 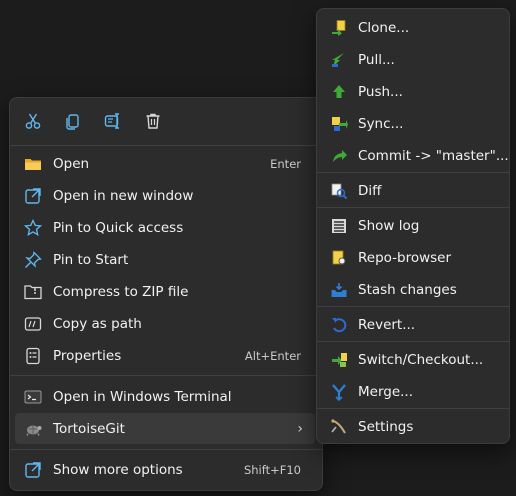 I want to click on menu-item-tortoisegit: TortoiseGit ›, so click(x=165, y=428).